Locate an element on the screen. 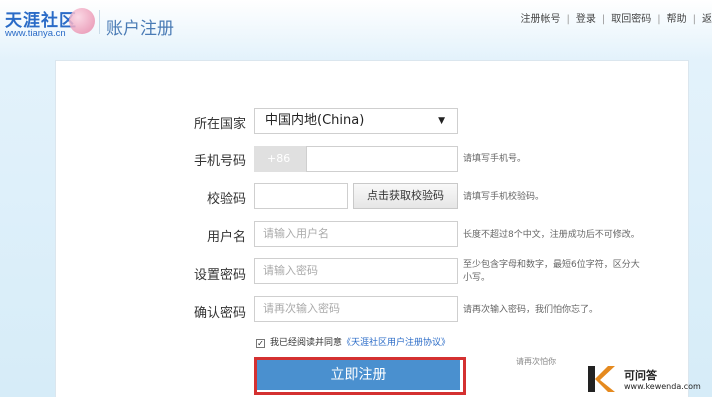 This screenshot has width=712, height=397. username-input: 请输入用户名 is located at coordinates (356, 234).